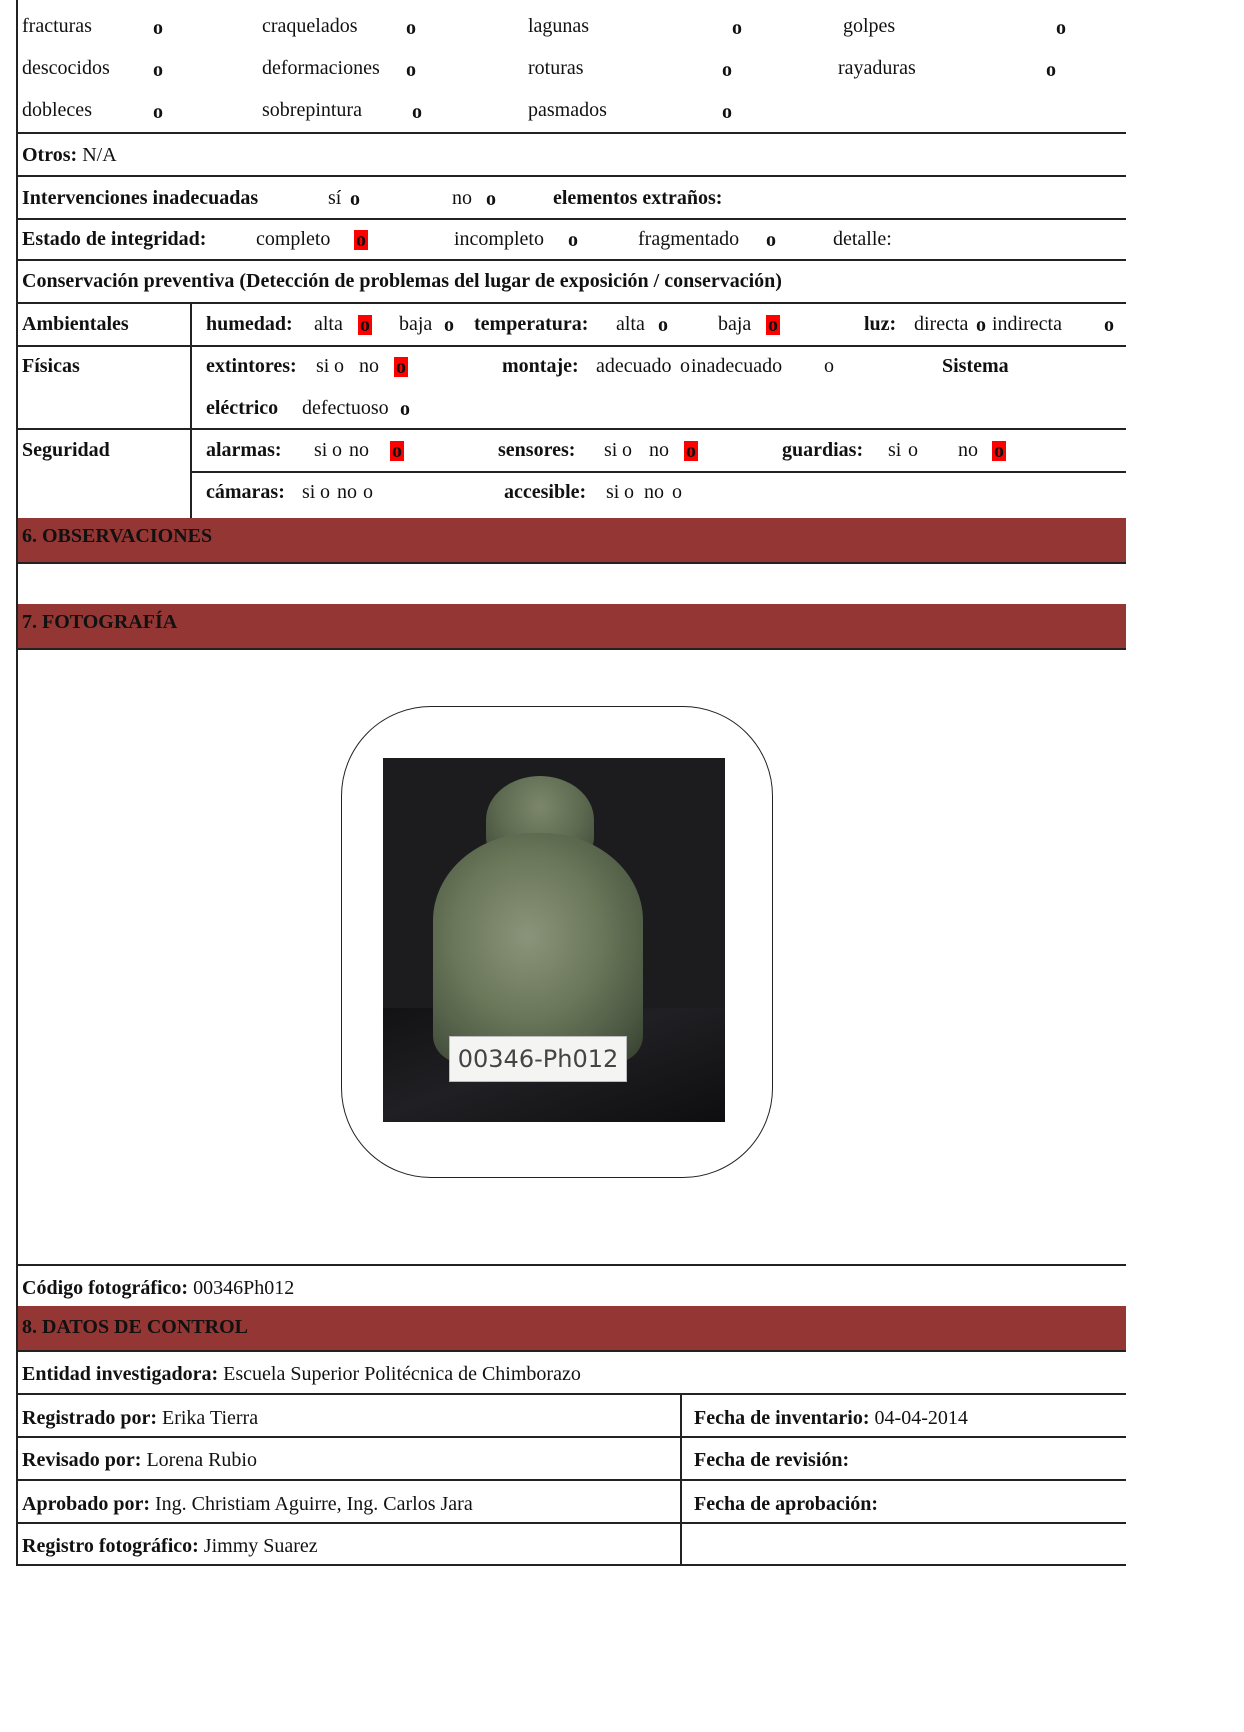 The width and height of the screenshot is (1244, 1732). I want to click on check-humedad-alta-marked: o, so click(365, 325).